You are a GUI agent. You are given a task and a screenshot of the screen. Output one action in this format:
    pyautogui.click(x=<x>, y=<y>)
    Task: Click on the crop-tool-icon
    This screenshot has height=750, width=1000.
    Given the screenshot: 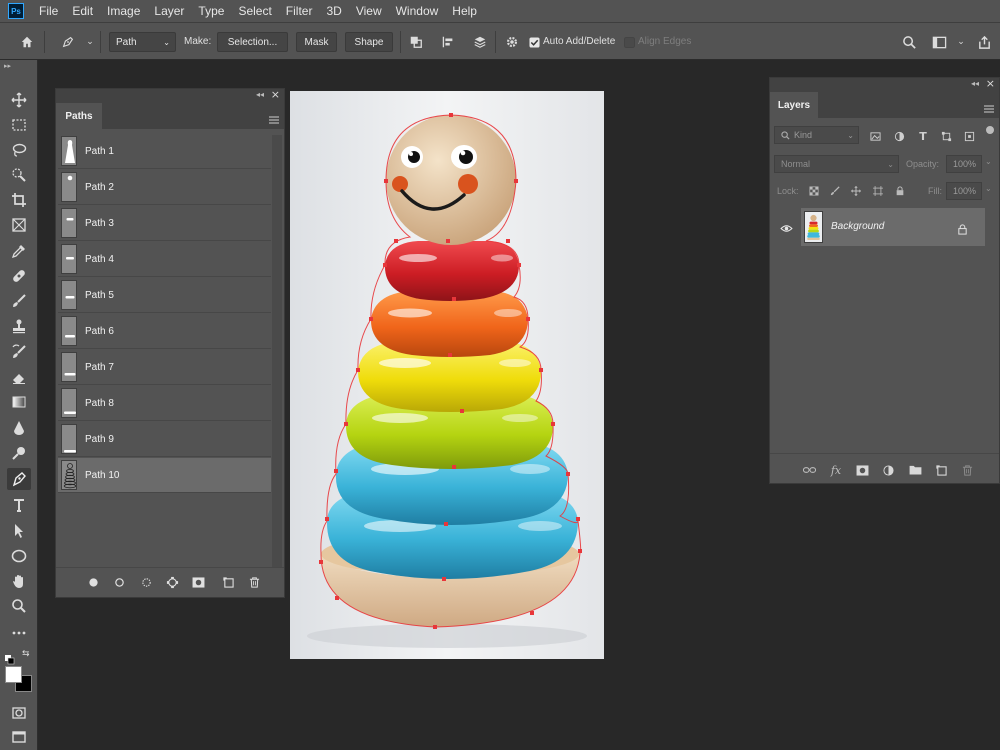 What is the action you would take?
    pyautogui.click(x=19, y=200)
    